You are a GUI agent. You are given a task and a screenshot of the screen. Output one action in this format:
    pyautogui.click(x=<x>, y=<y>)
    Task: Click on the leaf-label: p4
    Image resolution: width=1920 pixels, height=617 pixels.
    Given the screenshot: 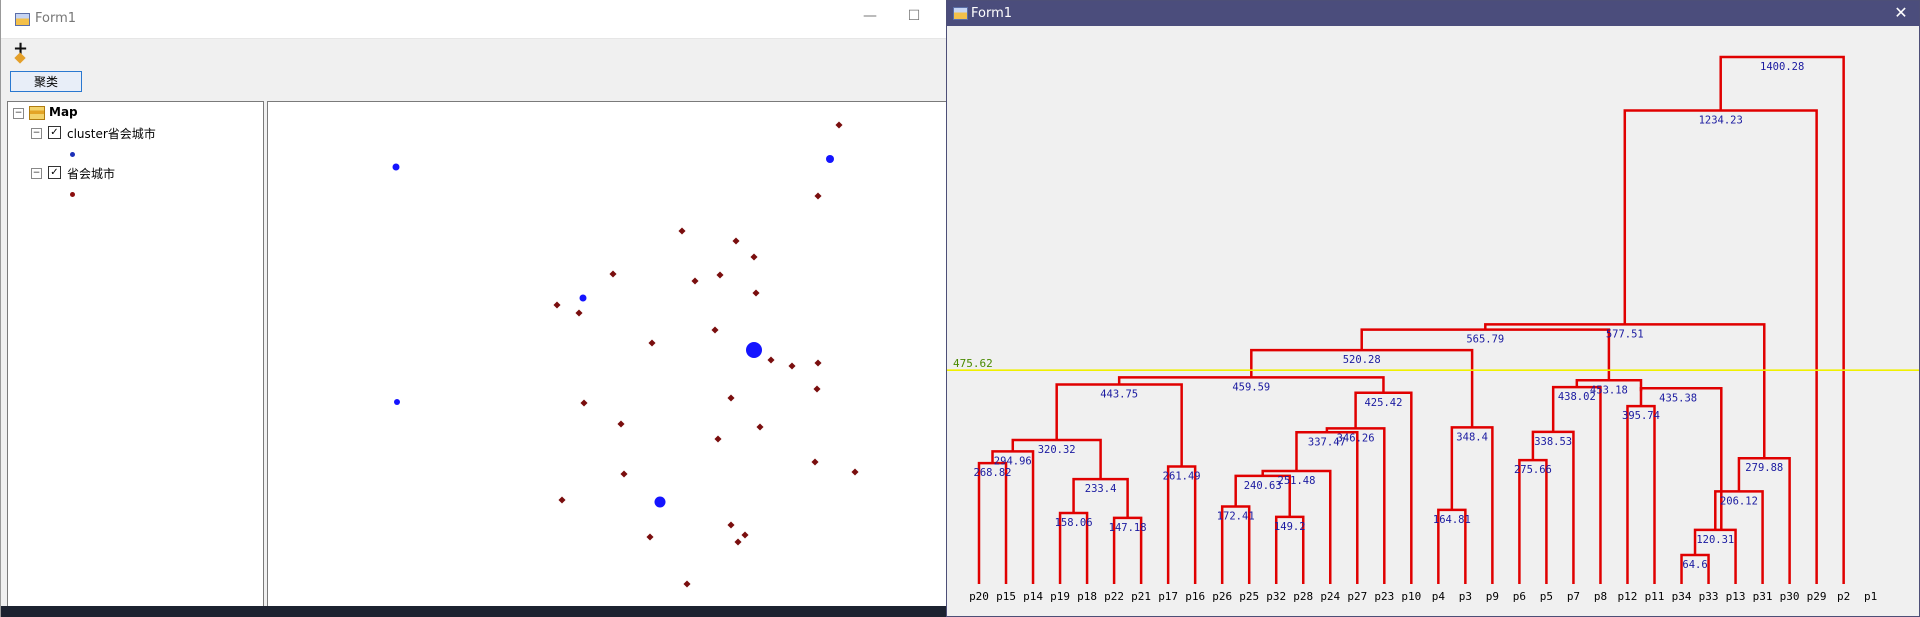 What is the action you would take?
    pyautogui.click(x=1439, y=596)
    